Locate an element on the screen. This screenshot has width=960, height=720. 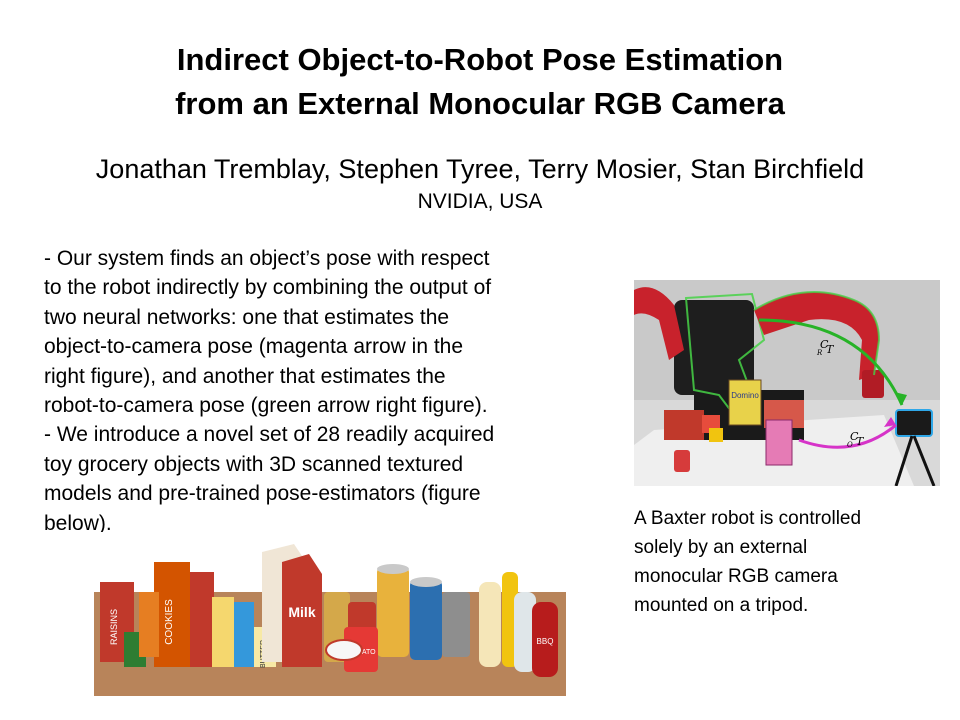
caption-line: solely by an external is located at coordinates (721, 547).